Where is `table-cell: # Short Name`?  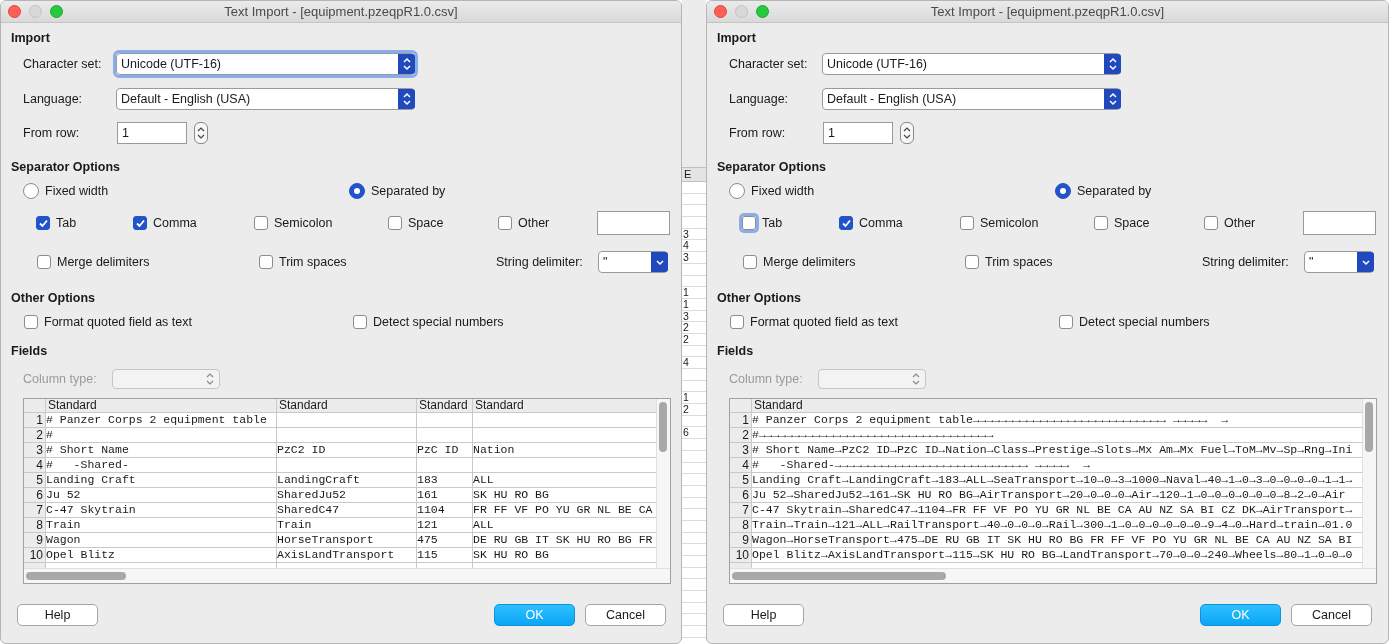
table-cell: # Short Name is located at coordinates (161, 450).